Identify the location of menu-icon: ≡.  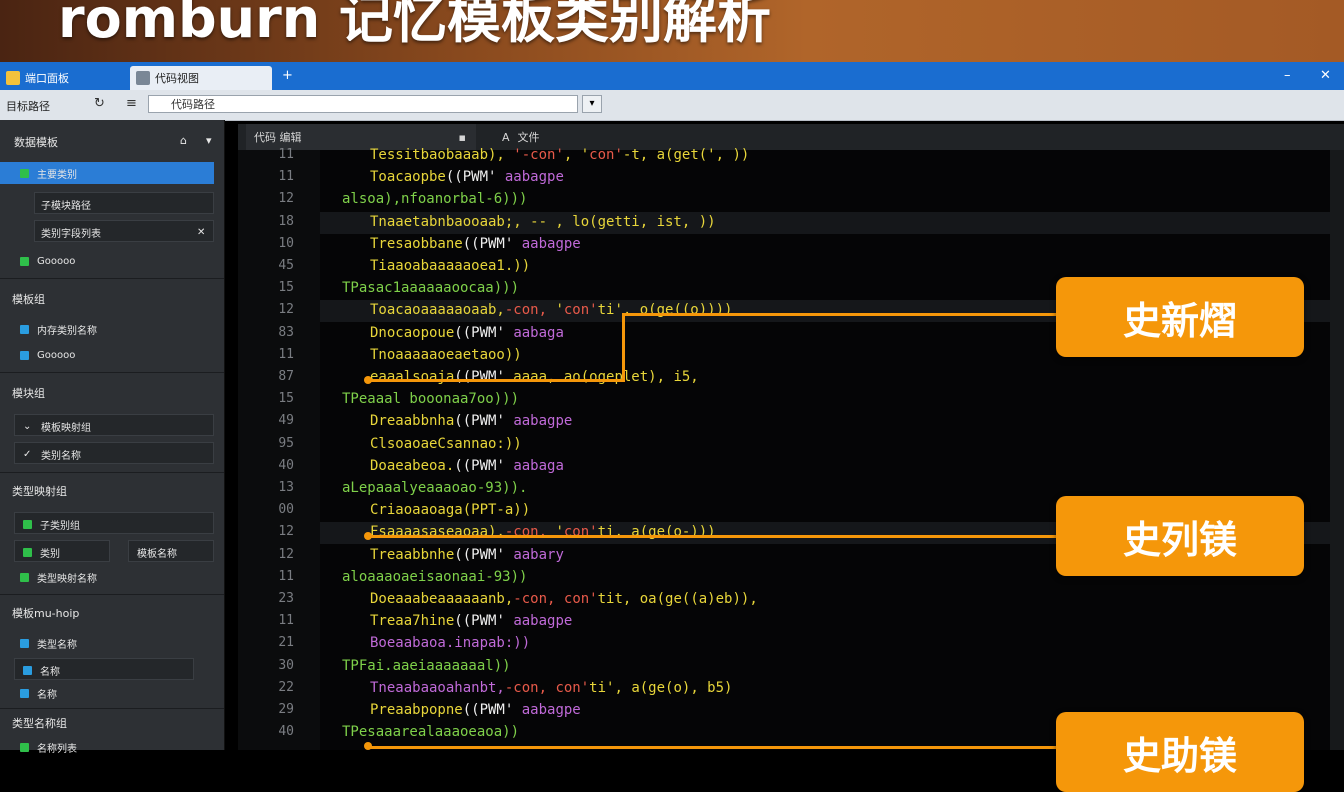
(131, 103).